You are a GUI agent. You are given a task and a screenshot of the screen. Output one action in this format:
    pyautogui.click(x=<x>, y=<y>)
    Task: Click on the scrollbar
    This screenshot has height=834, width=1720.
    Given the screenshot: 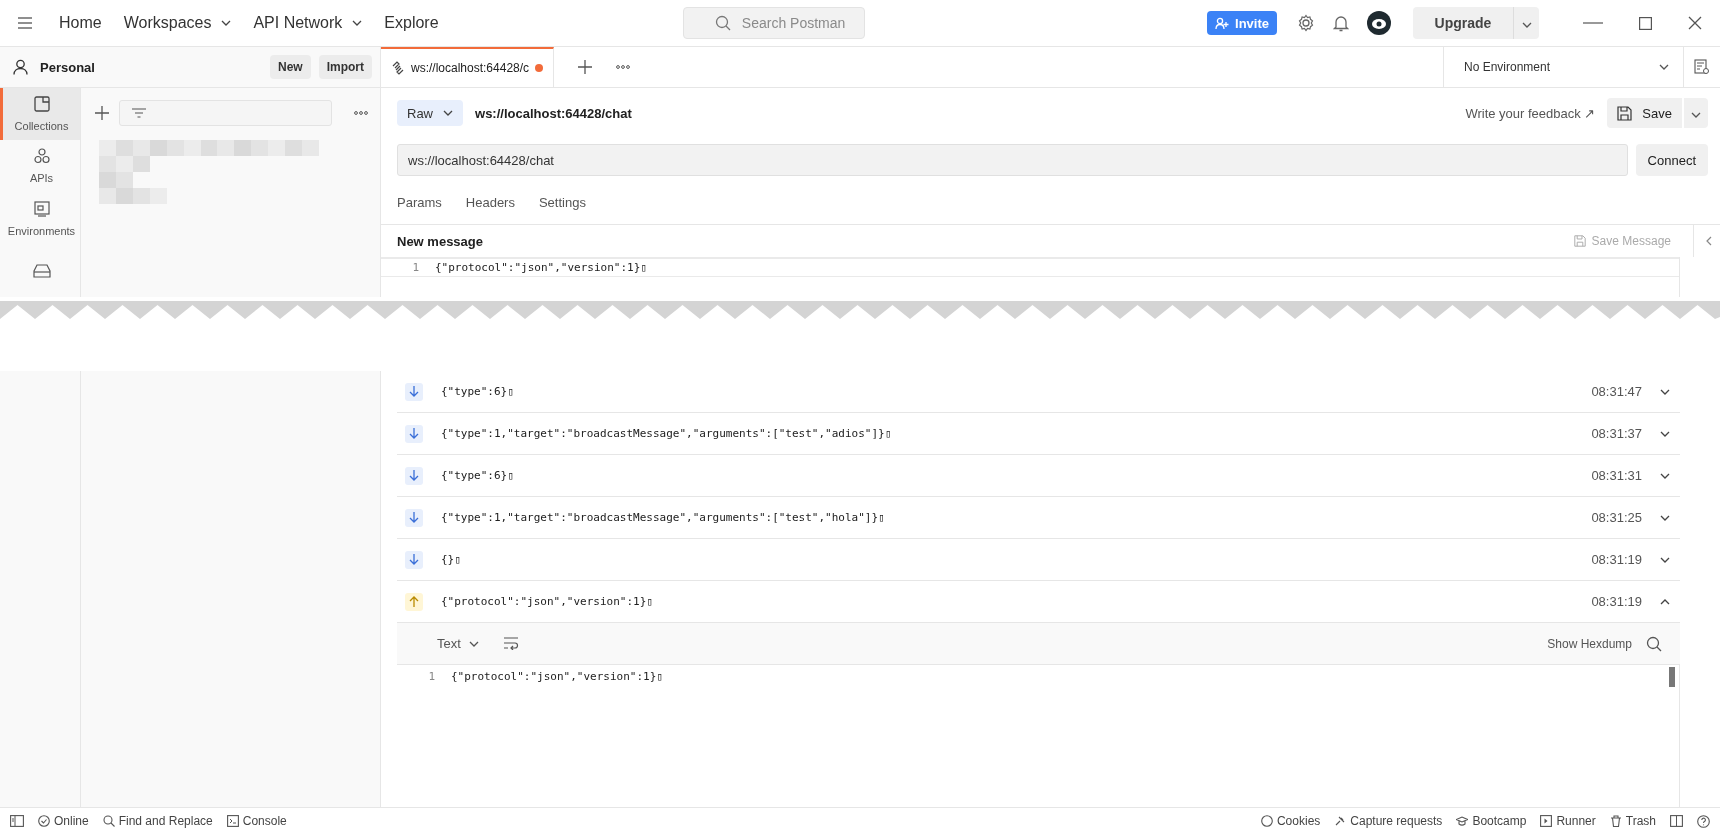 What is the action you would take?
    pyautogui.click(x=1672, y=677)
    